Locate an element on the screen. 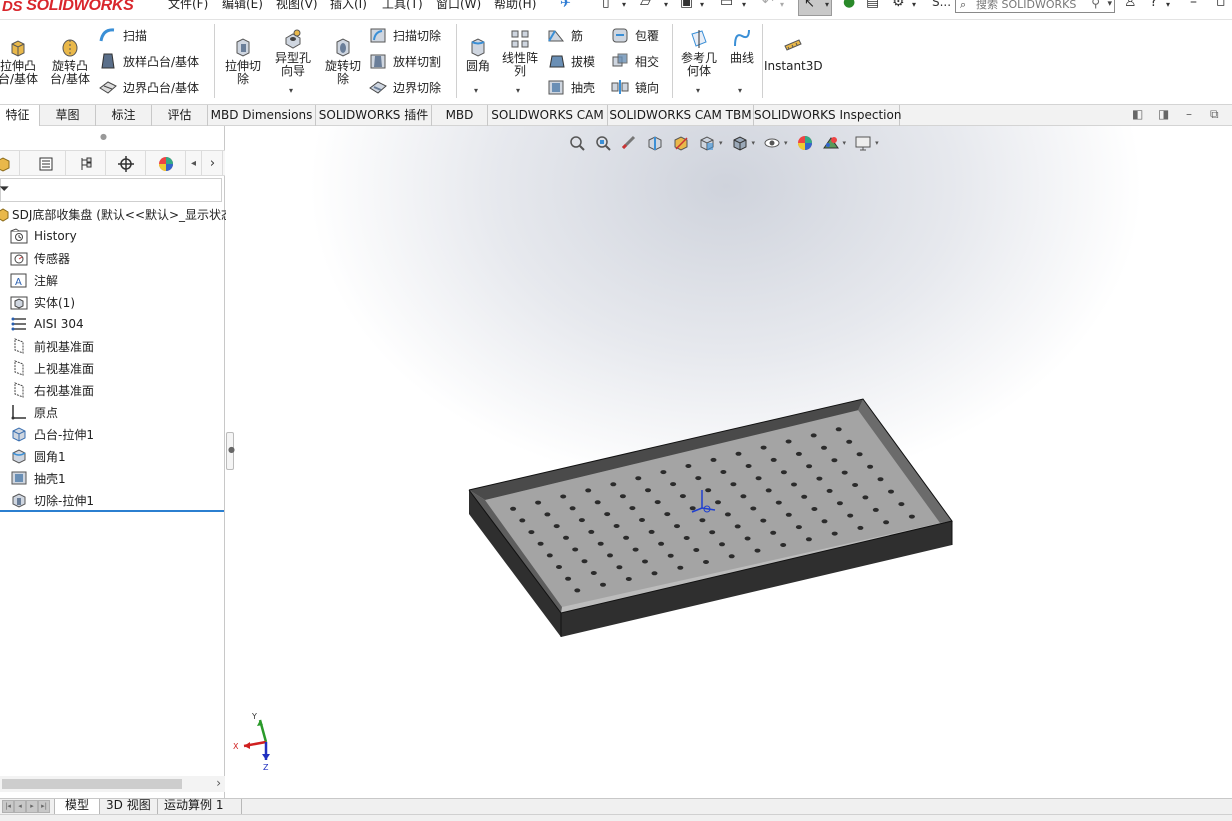 The image size is (1232, 821). boundary-boss-button: 边界凸台/基体 is located at coordinates (148, 87).